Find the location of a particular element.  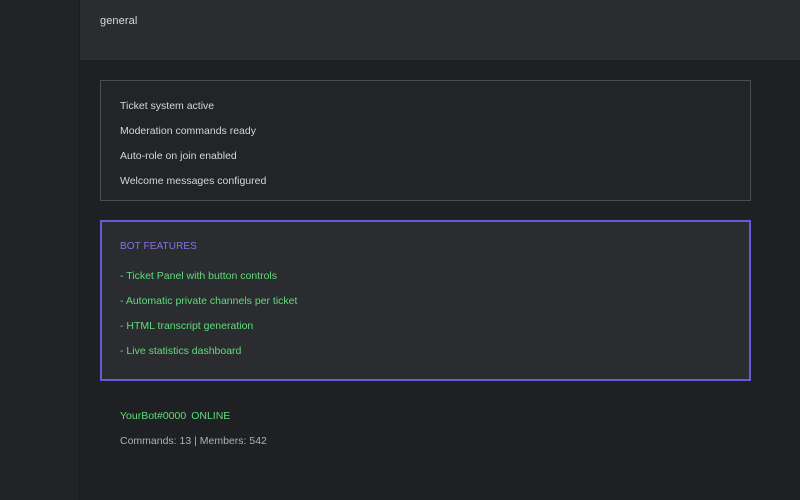

feature-item-statistics: - Live statistics dashboard is located at coordinates (181, 351).